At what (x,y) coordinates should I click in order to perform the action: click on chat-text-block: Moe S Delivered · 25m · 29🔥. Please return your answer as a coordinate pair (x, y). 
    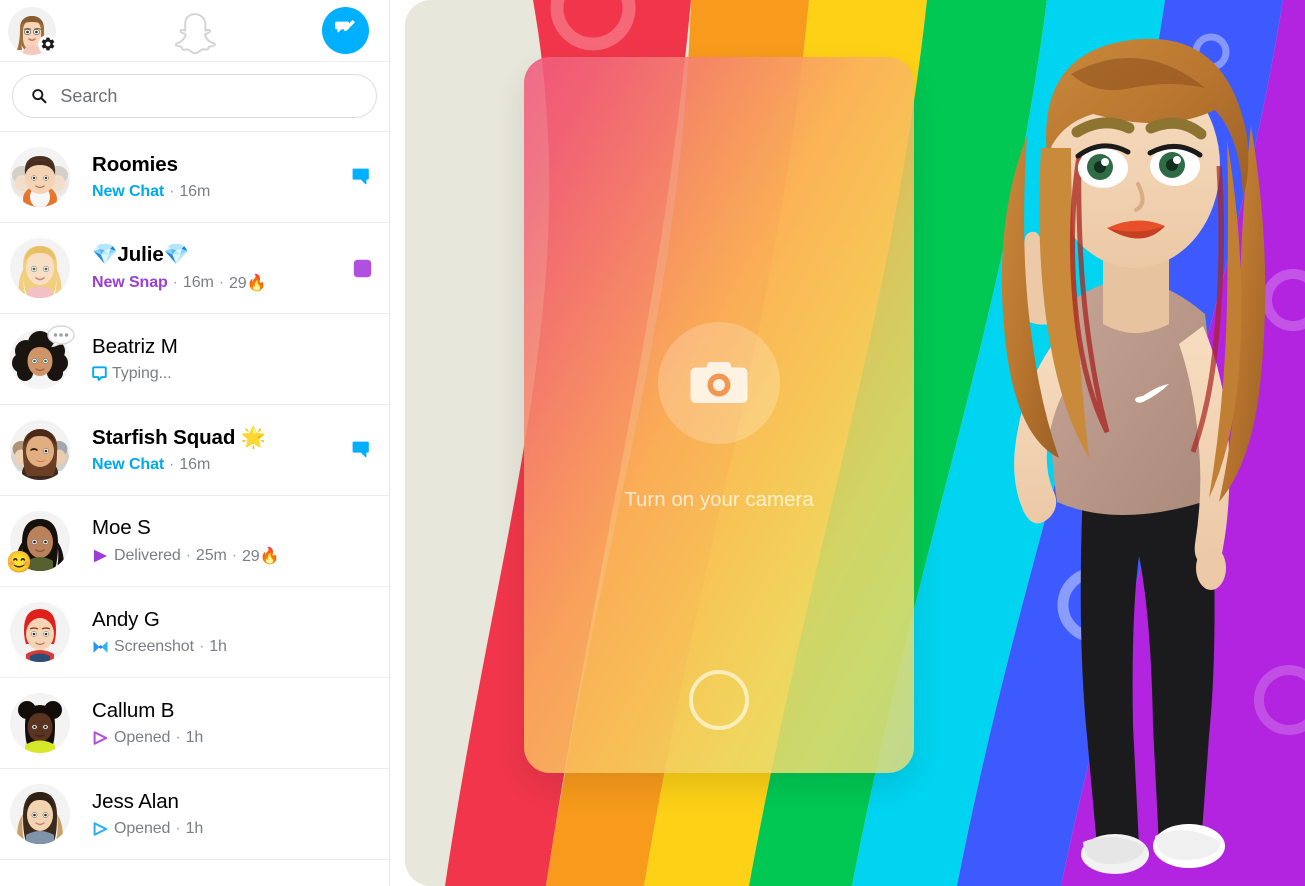
    Looking at the image, I should click on (220, 541).